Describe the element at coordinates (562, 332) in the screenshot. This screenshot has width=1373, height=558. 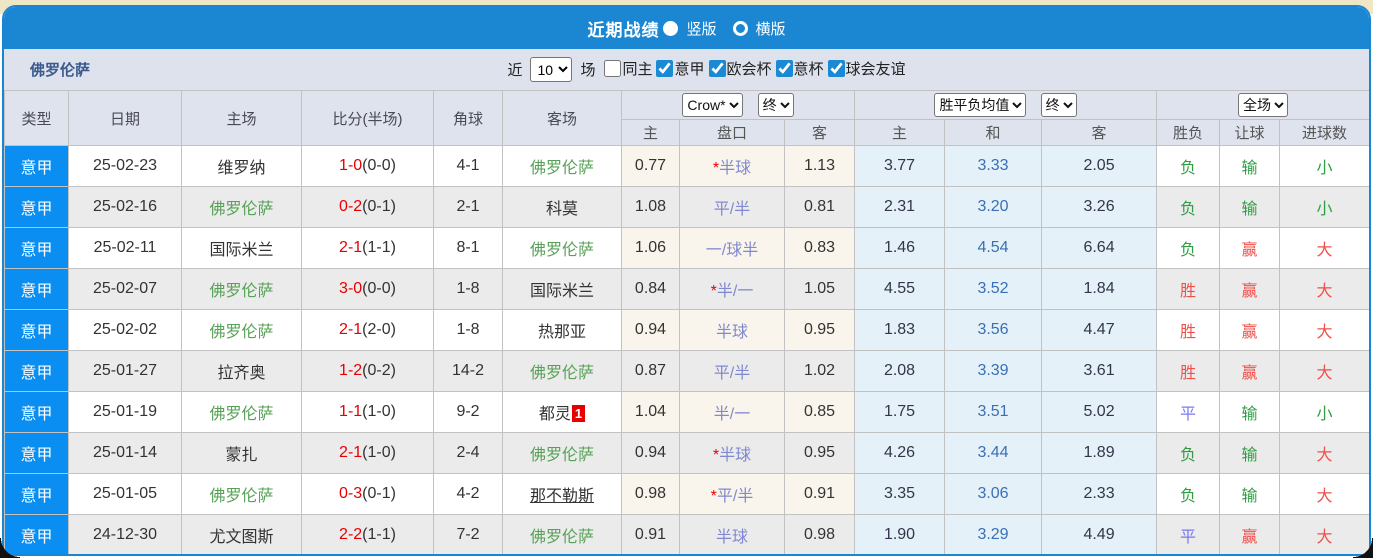
I see `away-team-link: 热那亚` at that location.